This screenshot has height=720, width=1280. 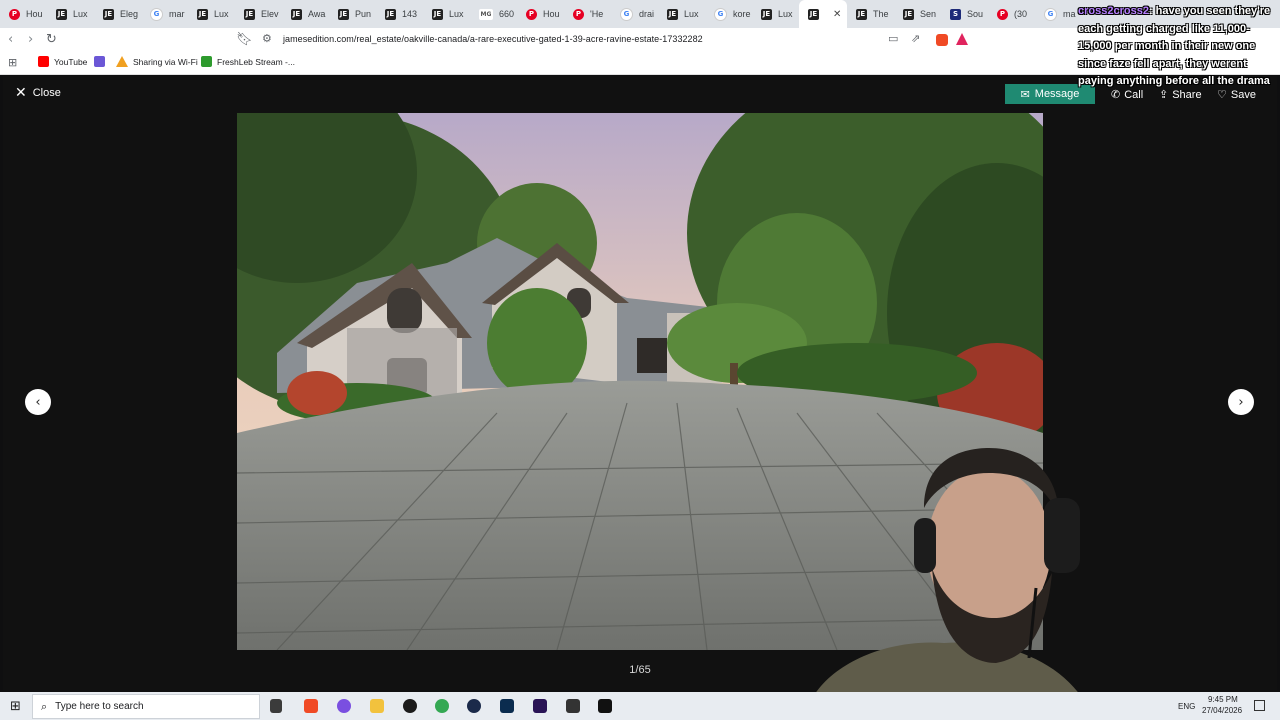 I want to click on browser-tab: JE Elev, so click(x=258, y=14).